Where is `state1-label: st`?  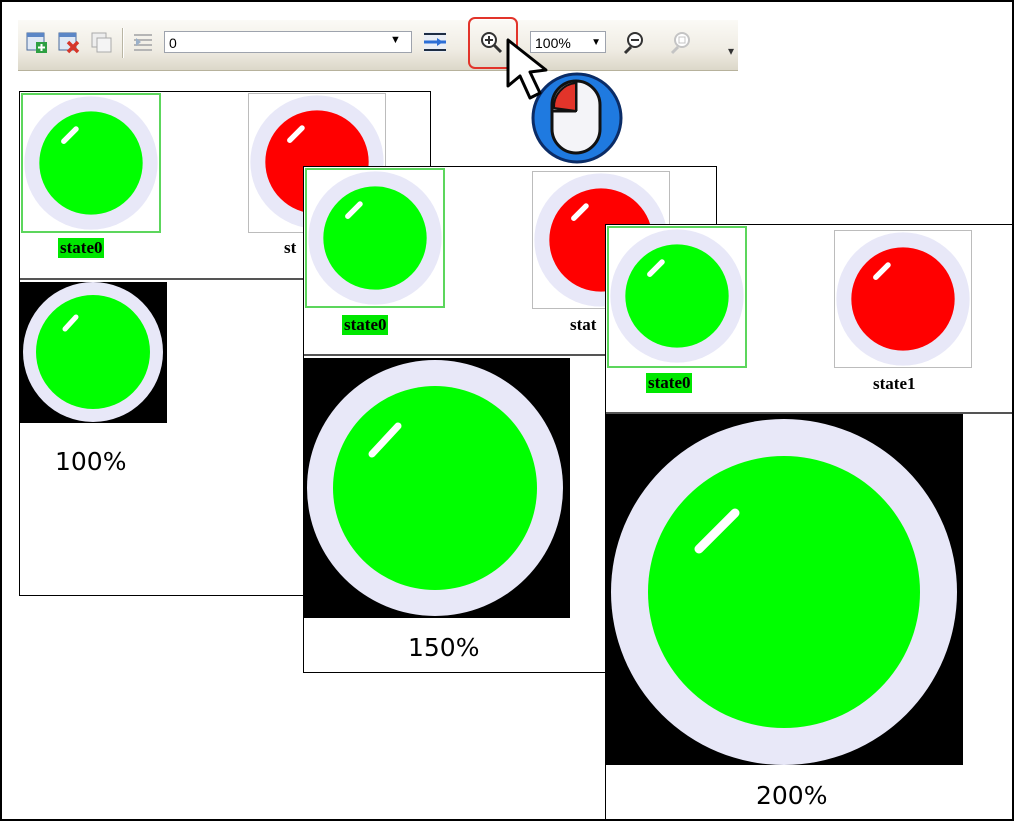 state1-label: st is located at coordinates (290, 247).